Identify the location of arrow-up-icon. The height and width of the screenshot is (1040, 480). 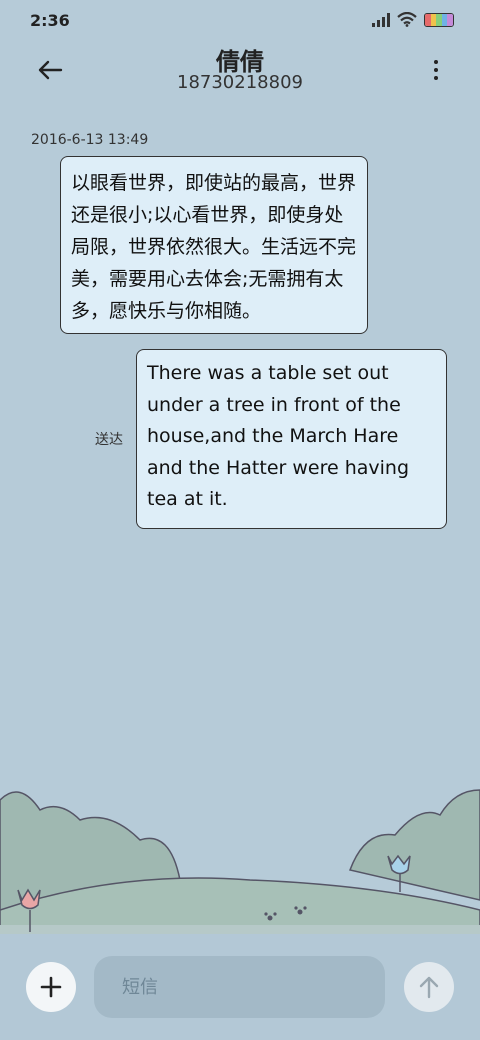
(429, 987).